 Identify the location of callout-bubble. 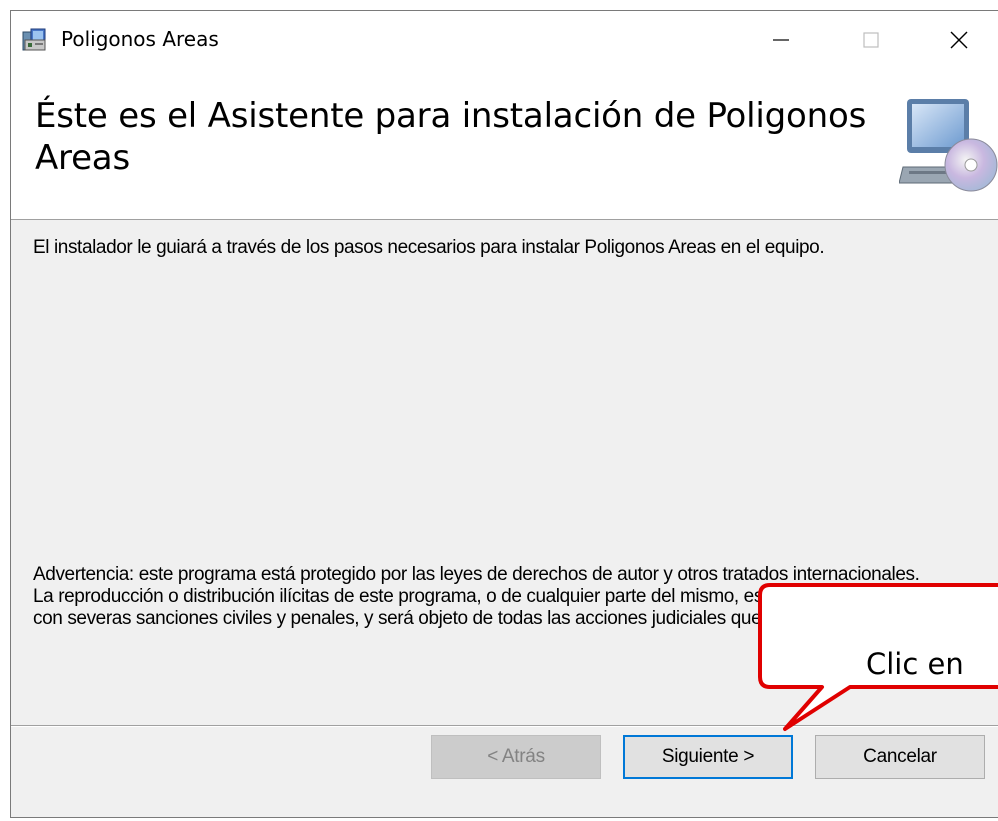
(878, 657).